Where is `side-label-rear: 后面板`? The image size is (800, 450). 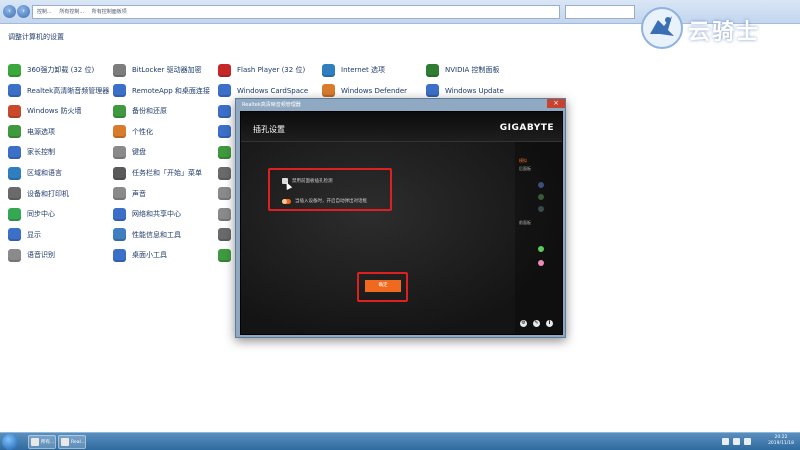
side-label-rear: 后面板 is located at coordinates (525, 168).